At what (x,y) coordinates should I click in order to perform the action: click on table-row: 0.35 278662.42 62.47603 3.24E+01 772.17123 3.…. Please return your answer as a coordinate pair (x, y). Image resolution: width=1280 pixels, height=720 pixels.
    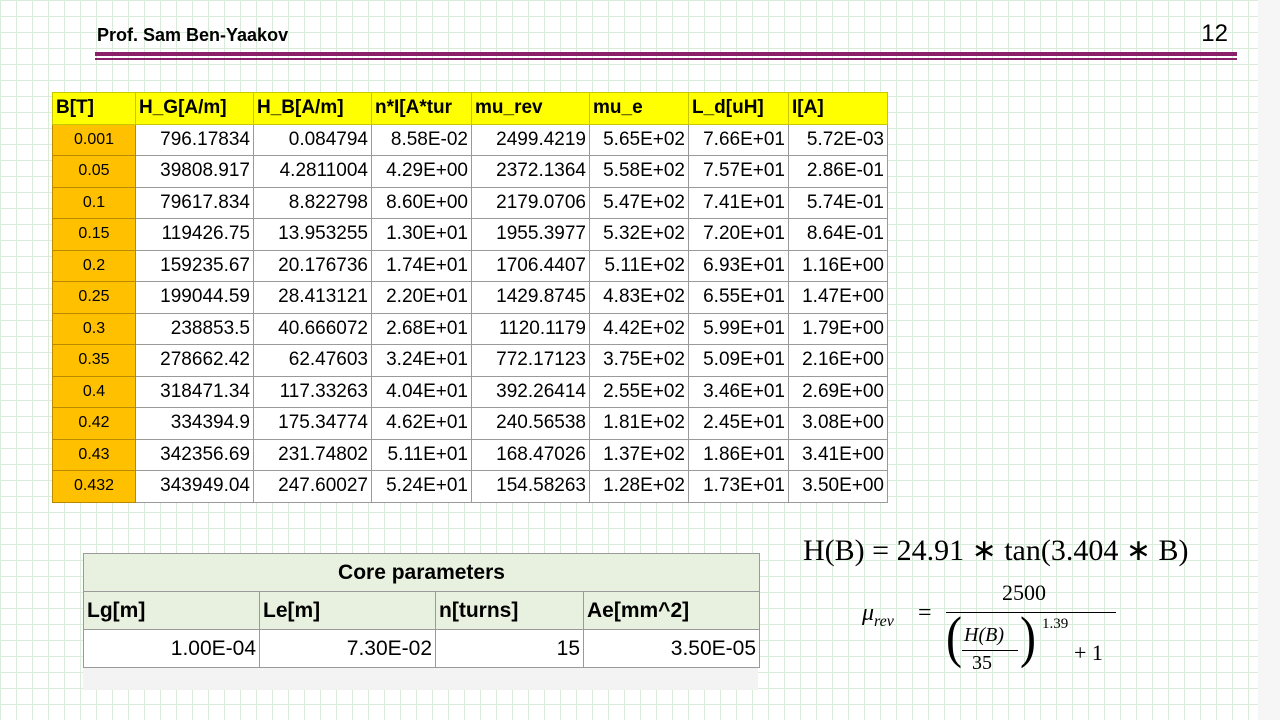
    Looking at the image, I should click on (470, 360).